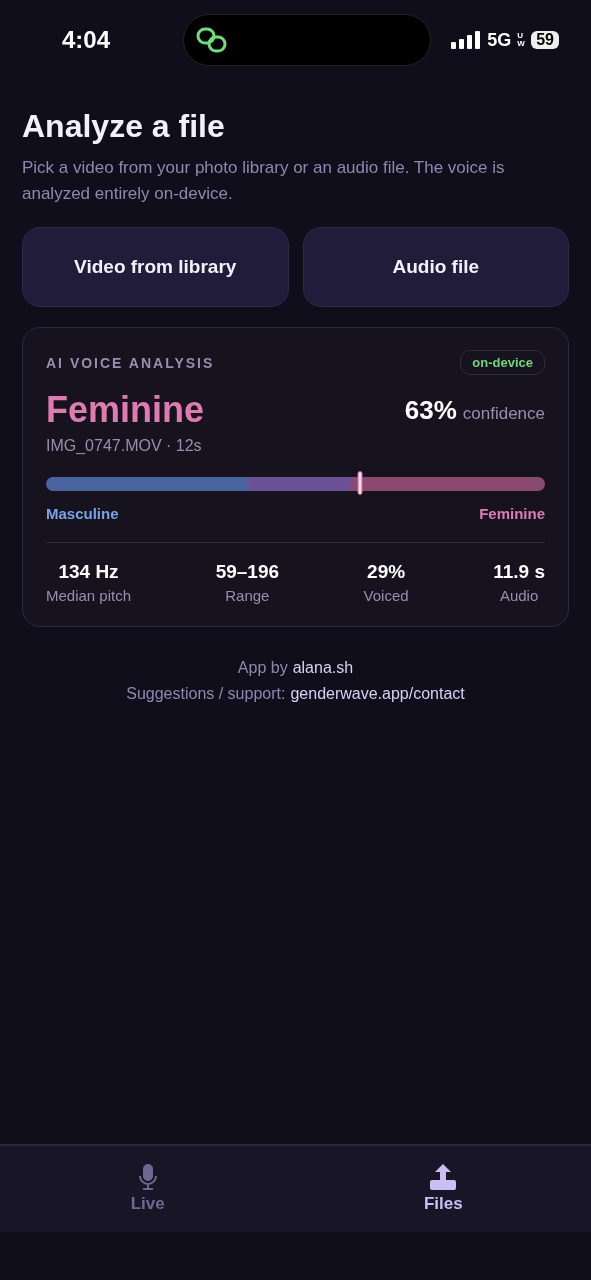 The height and width of the screenshot is (1280, 591). Describe the element at coordinates (147, 1177) in the screenshot. I see `microphone-icon` at that location.